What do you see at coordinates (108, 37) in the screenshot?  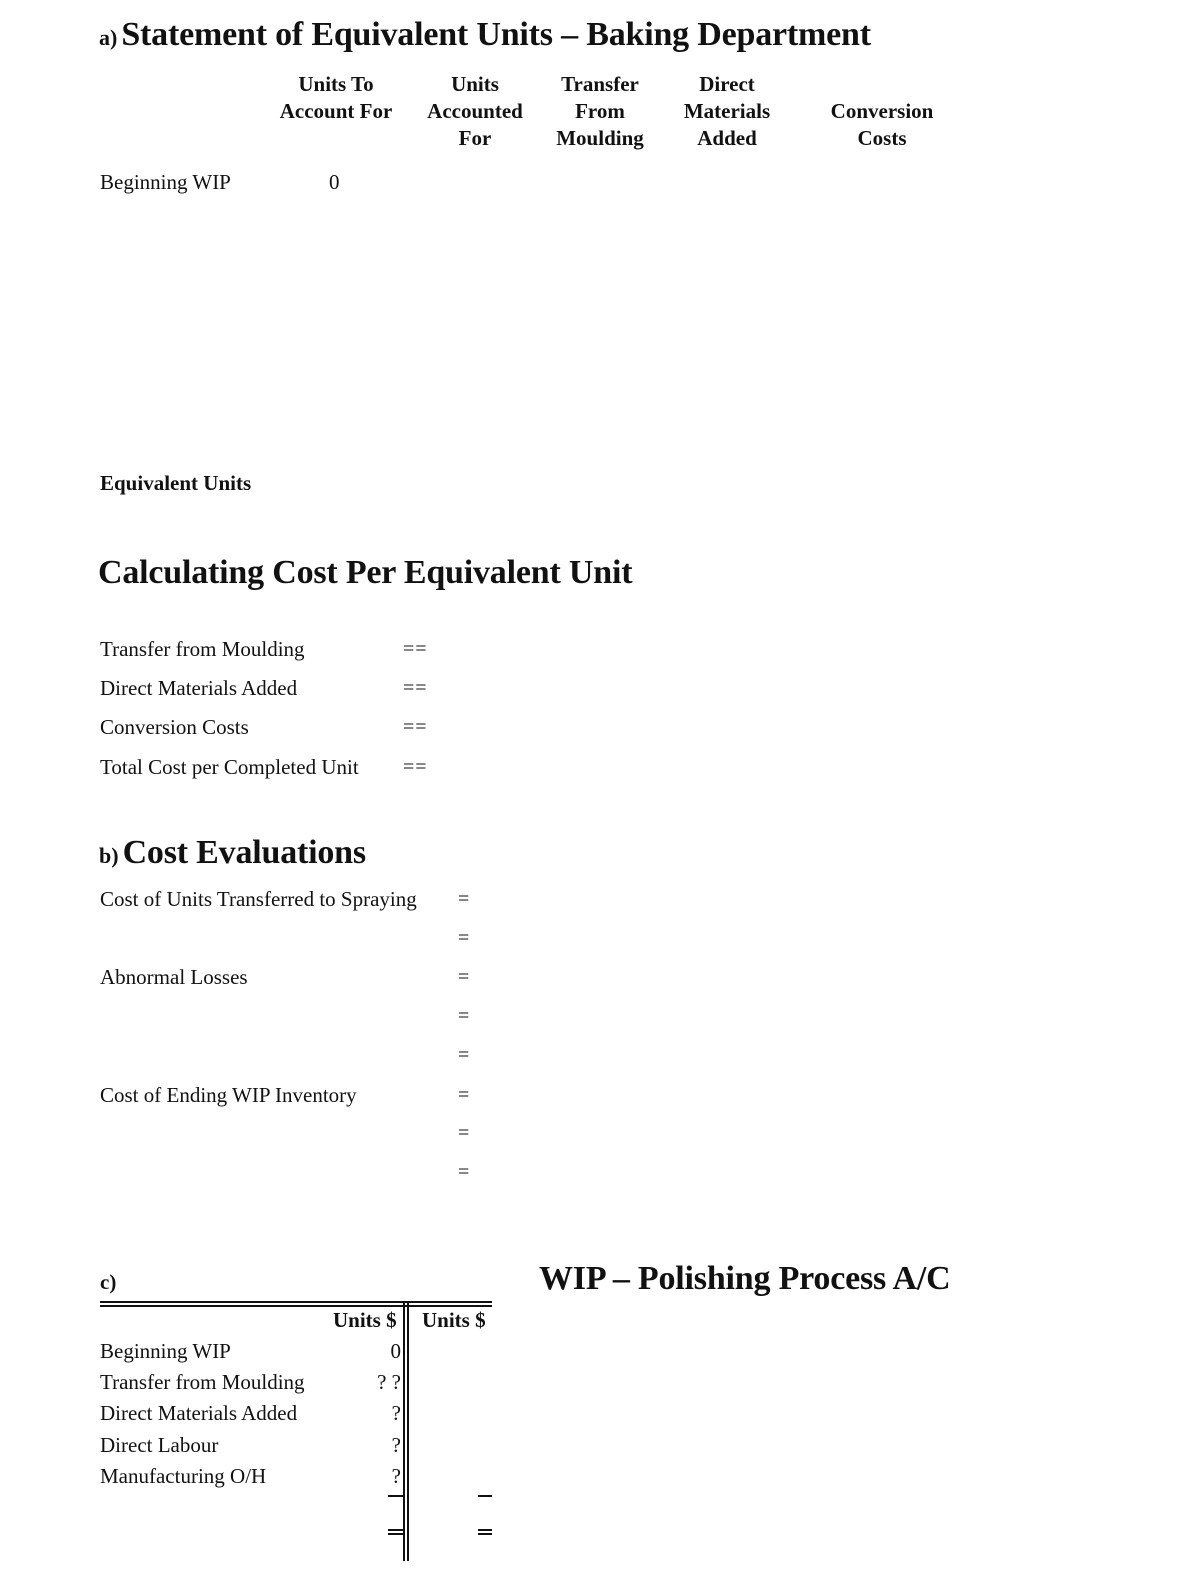 I see `section-a-prefix: a)` at bounding box center [108, 37].